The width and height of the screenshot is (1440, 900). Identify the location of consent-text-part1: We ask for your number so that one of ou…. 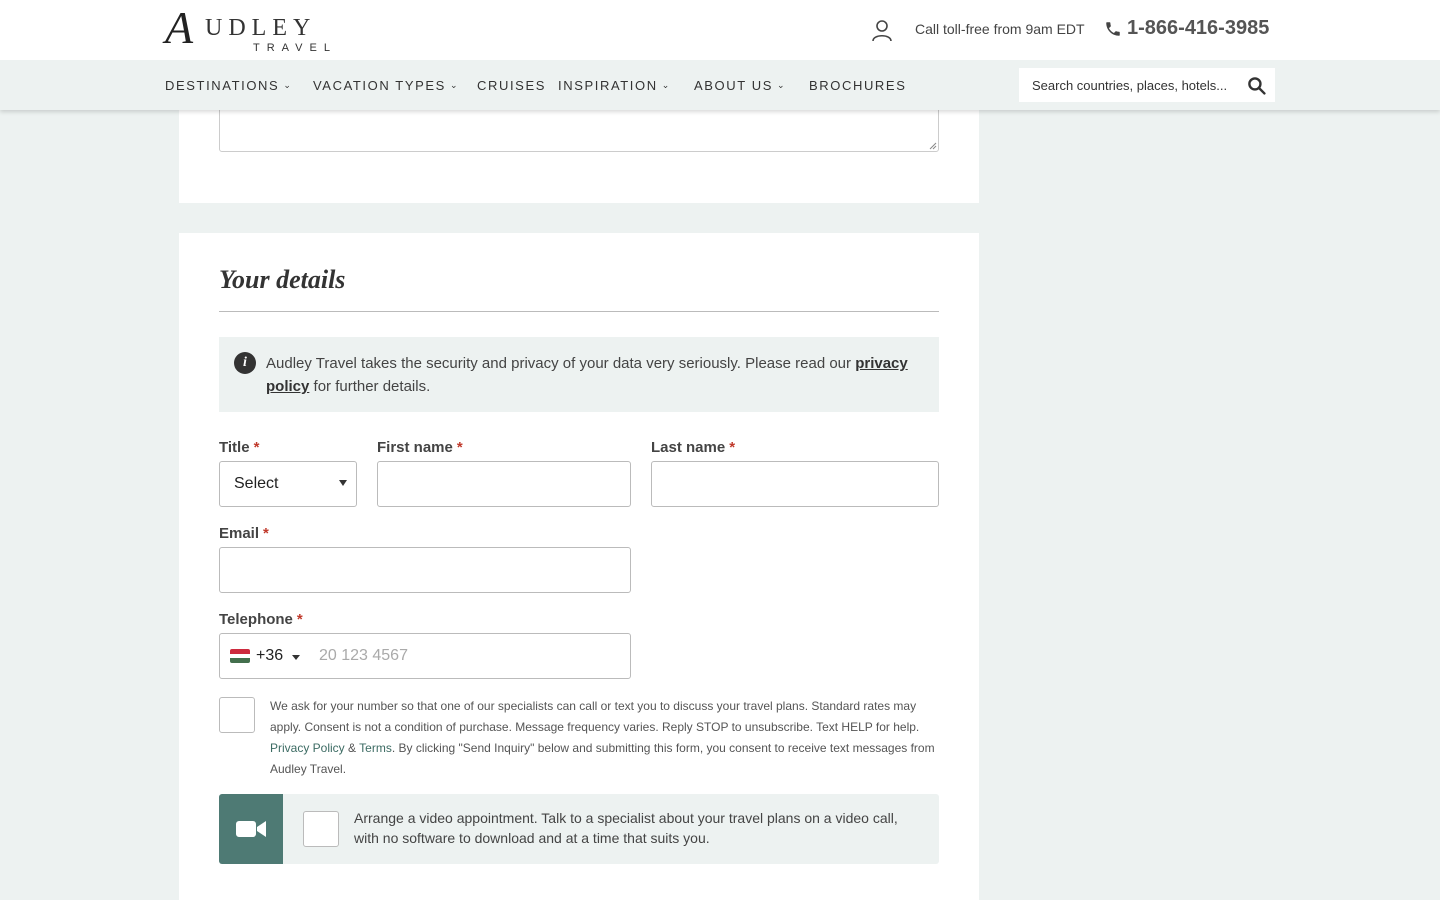
(595, 716).